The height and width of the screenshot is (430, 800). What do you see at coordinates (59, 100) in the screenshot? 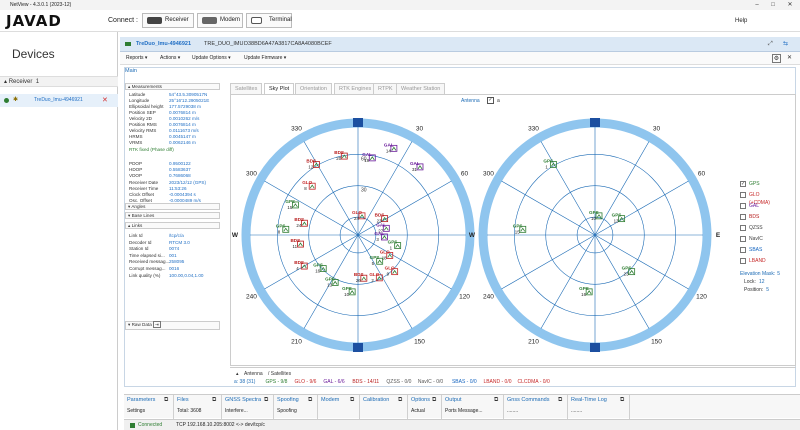
I see `device-list-item: ✱ TreDuo_Imu-4946921 ✕` at bounding box center [59, 100].